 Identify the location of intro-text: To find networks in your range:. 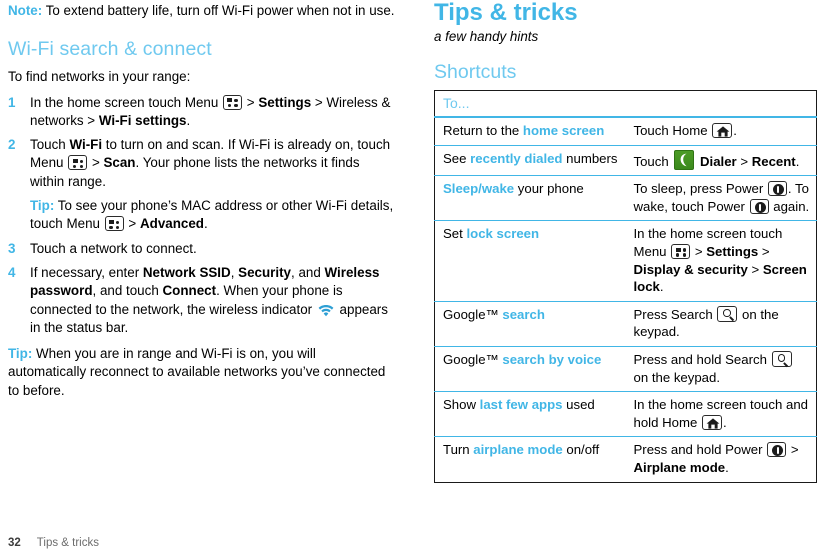
(99, 77).